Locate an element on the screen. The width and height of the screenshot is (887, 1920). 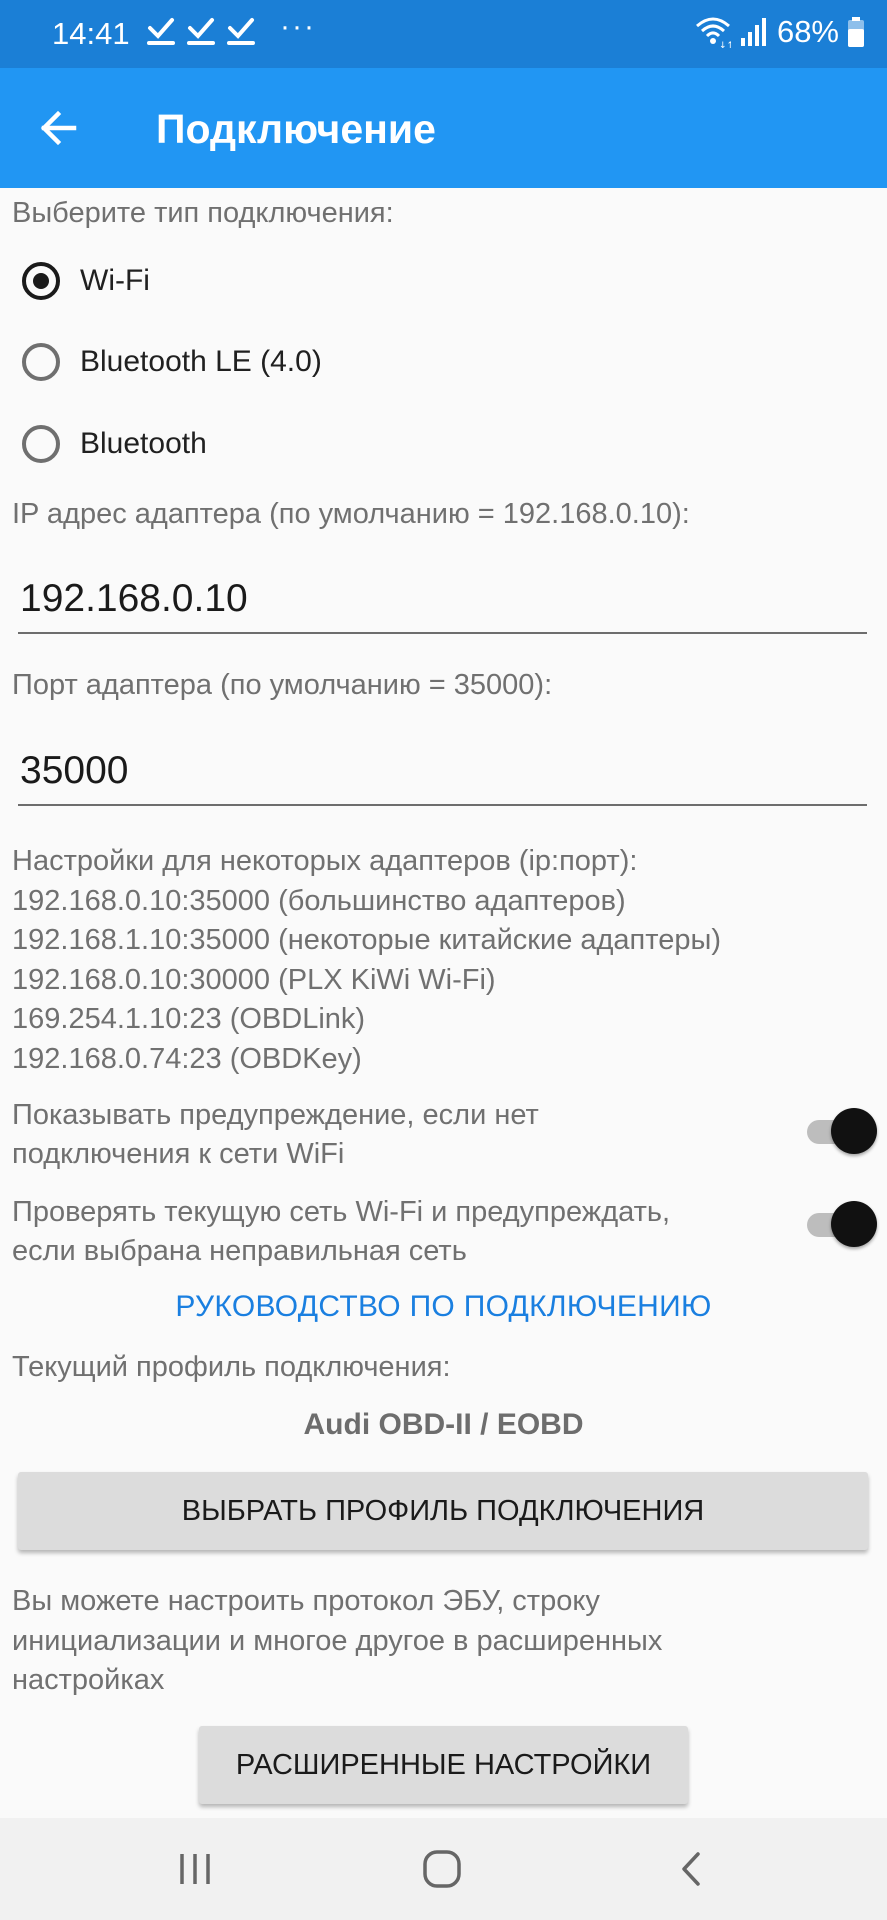
recent-apps-icon is located at coordinates (195, 1869).